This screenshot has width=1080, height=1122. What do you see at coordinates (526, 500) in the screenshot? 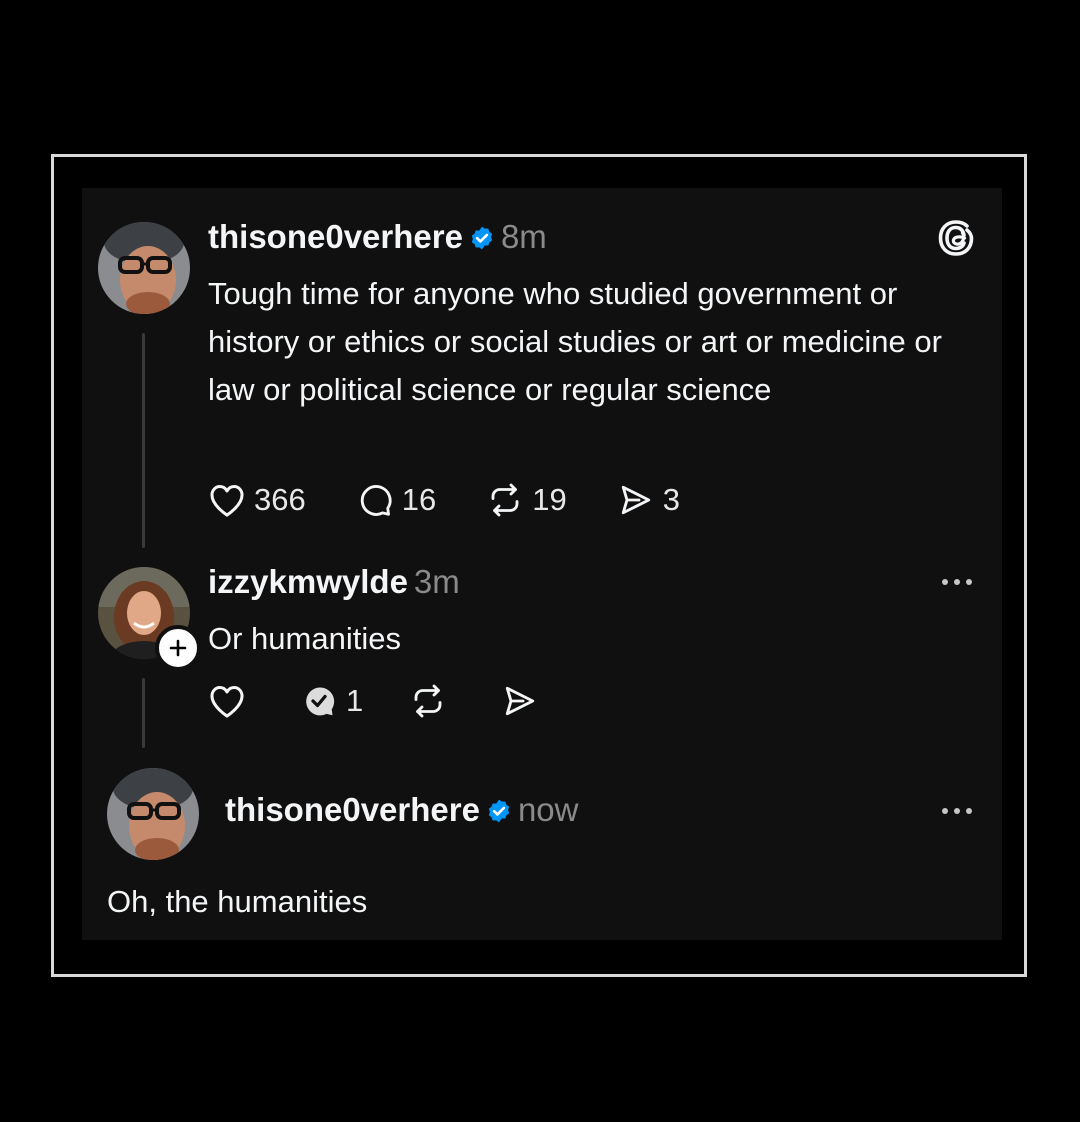
I see `repost-button: 19` at bounding box center [526, 500].